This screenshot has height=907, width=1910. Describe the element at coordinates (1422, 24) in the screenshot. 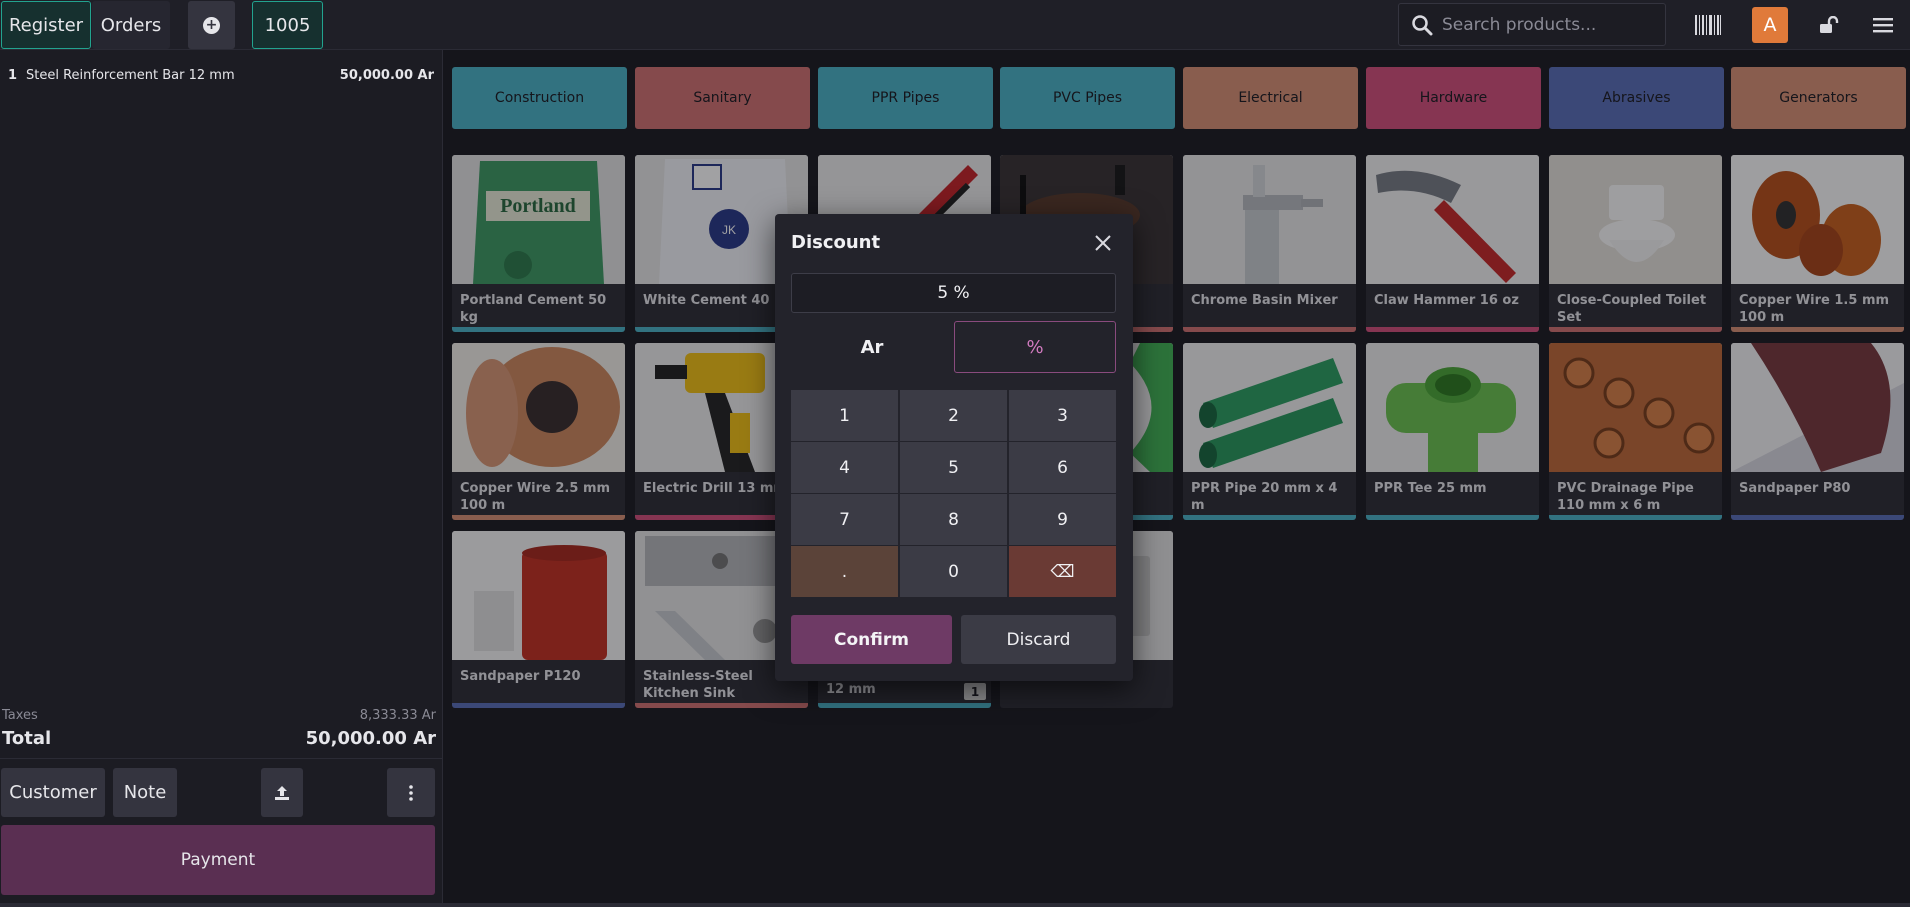

I see `search-icon` at that location.